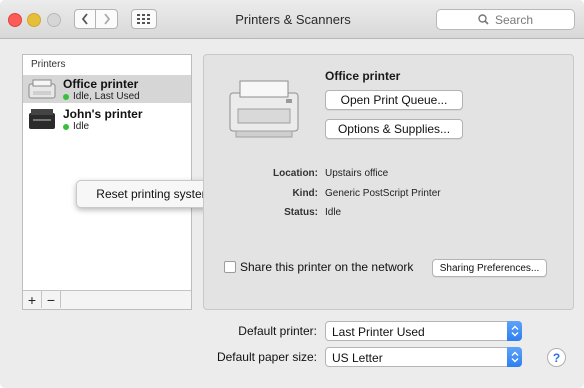 This screenshot has width=584, height=388. I want to click on status-label: Status:, so click(301, 212).